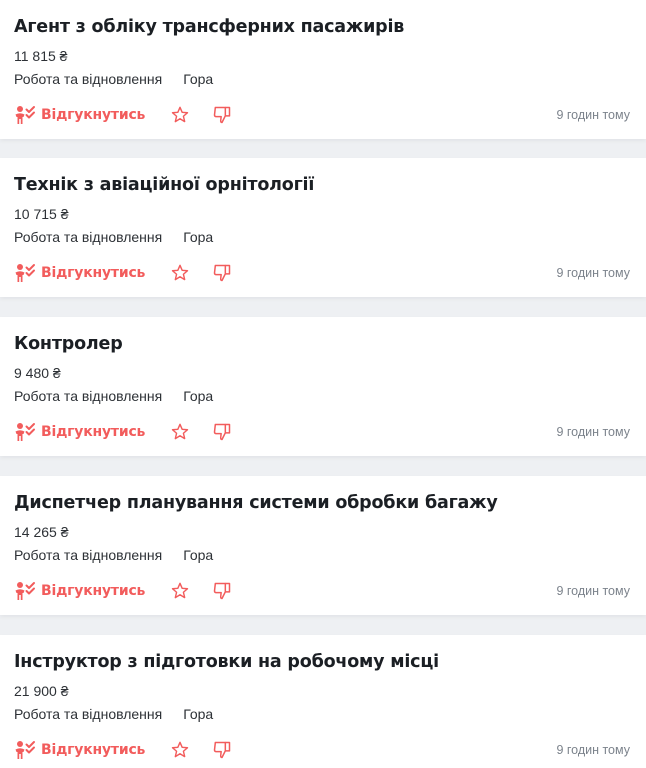 This screenshot has height=768, width=646. Describe the element at coordinates (322, 185) in the screenshot. I see `vacancy-title: Технік з авіаційної орнітології` at that location.